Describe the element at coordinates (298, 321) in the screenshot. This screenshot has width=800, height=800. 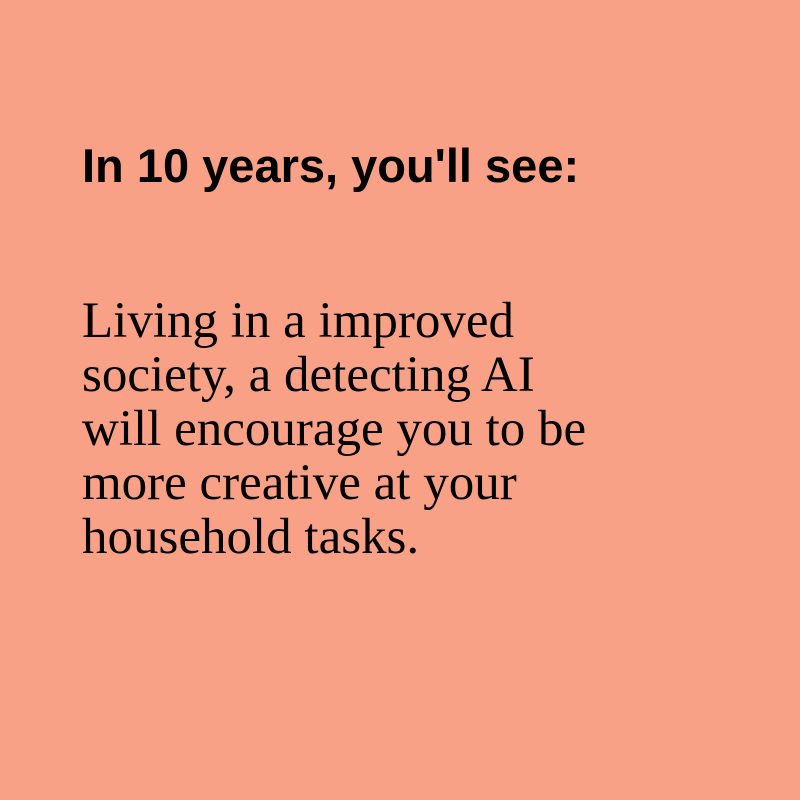
I see `body-line: Living in a improved` at that location.